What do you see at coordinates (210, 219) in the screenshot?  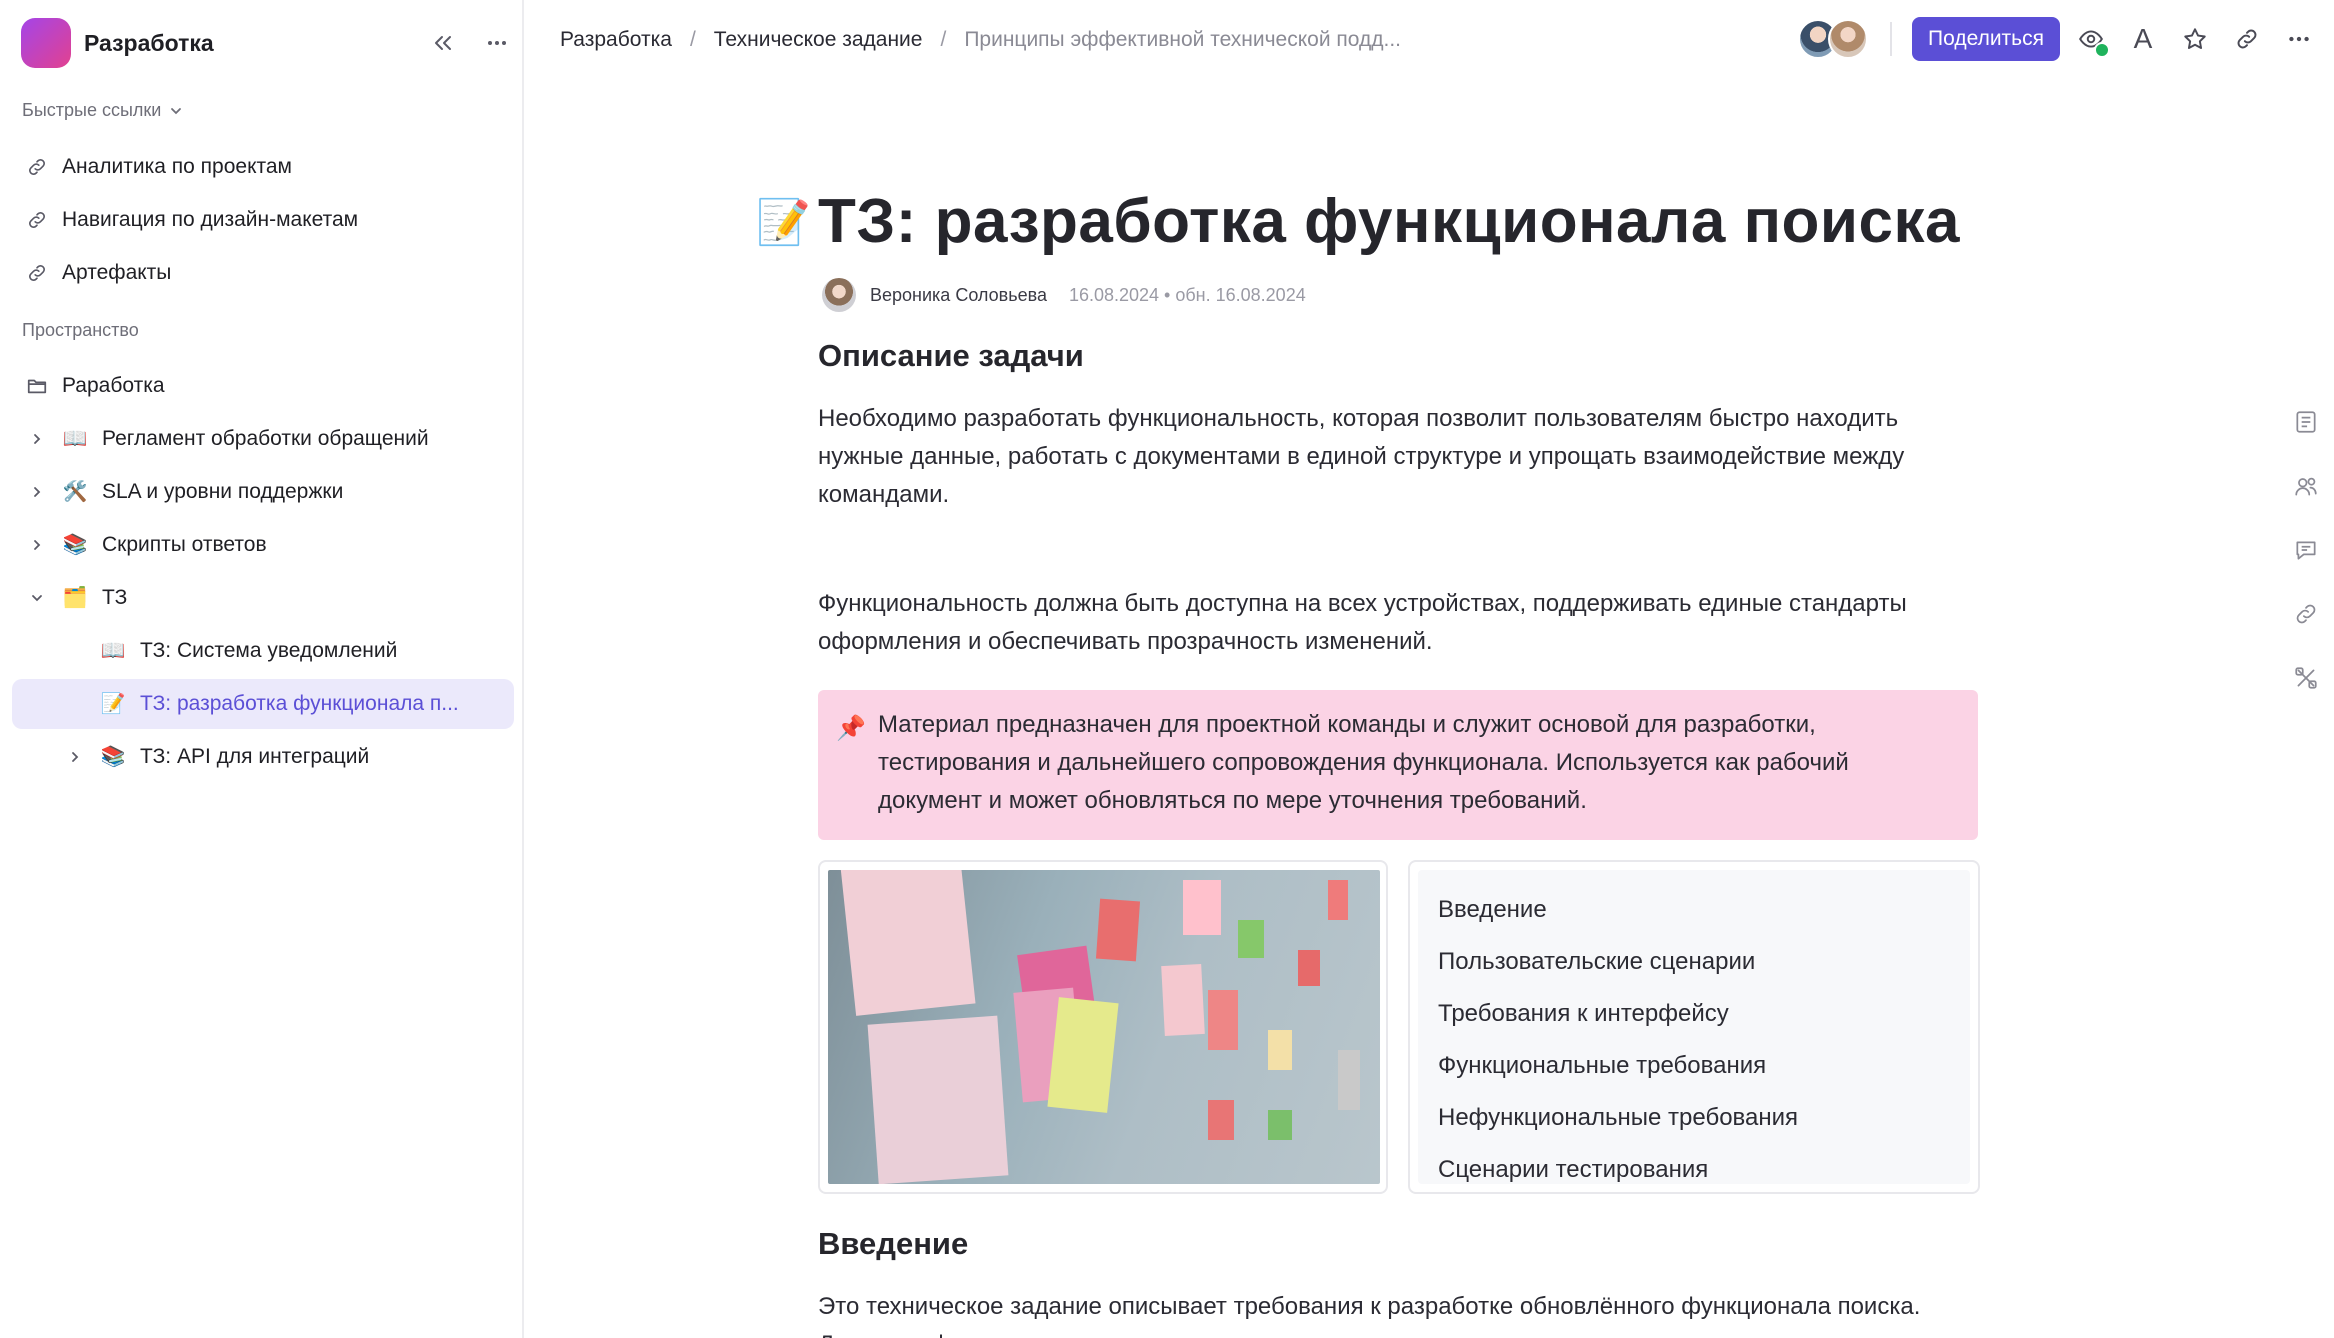 I see `quick-link-label: Навигация по дизайн-макетам` at bounding box center [210, 219].